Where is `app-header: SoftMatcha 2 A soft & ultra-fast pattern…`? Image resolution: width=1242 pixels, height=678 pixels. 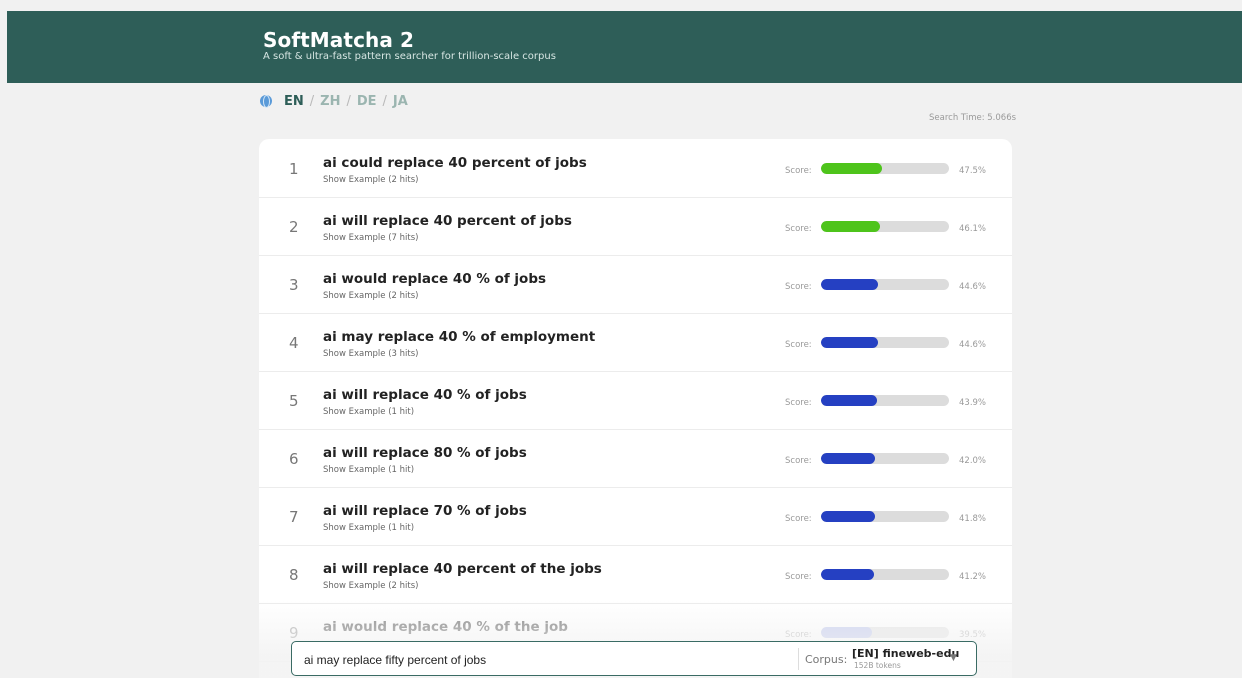 app-header: SoftMatcha 2 A soft & ultra-fast pattern… is located at coordinates (624, 47).